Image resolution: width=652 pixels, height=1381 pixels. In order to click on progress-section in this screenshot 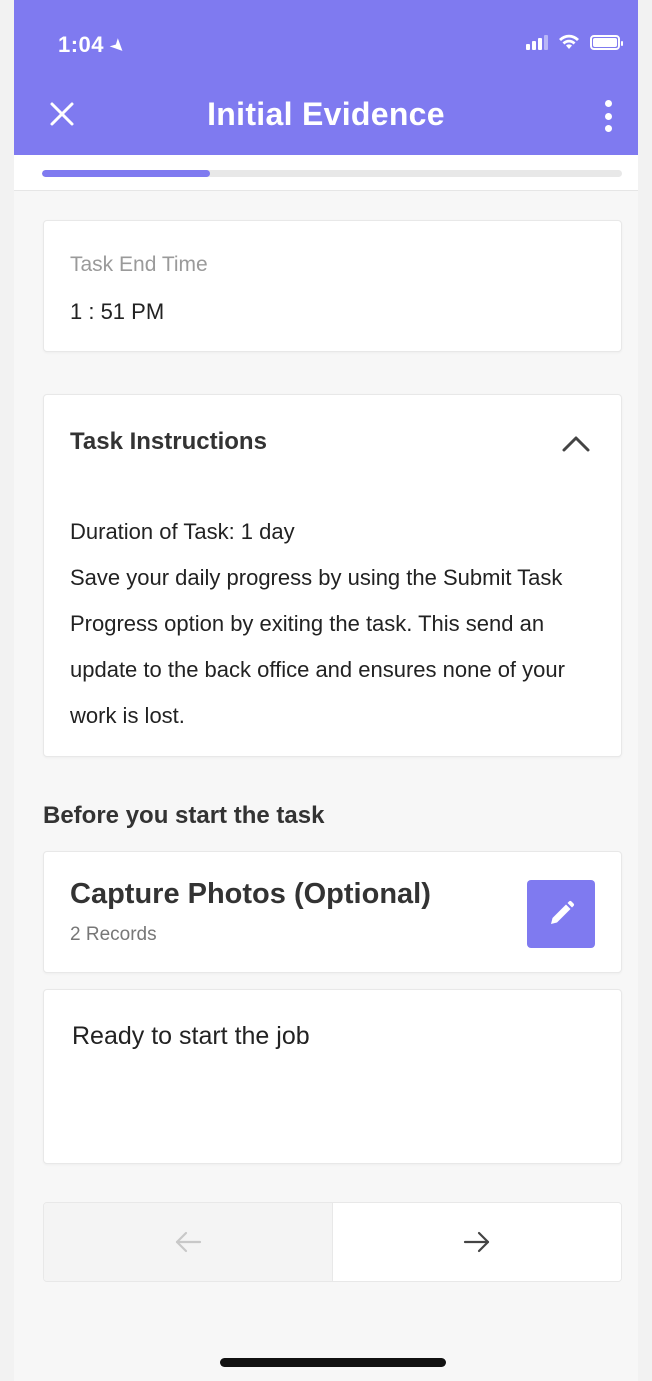, I will do `click(326, 173)`.